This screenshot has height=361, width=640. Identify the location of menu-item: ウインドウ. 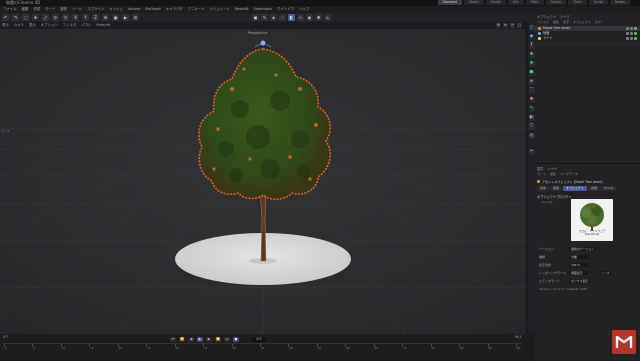
(285, 9).